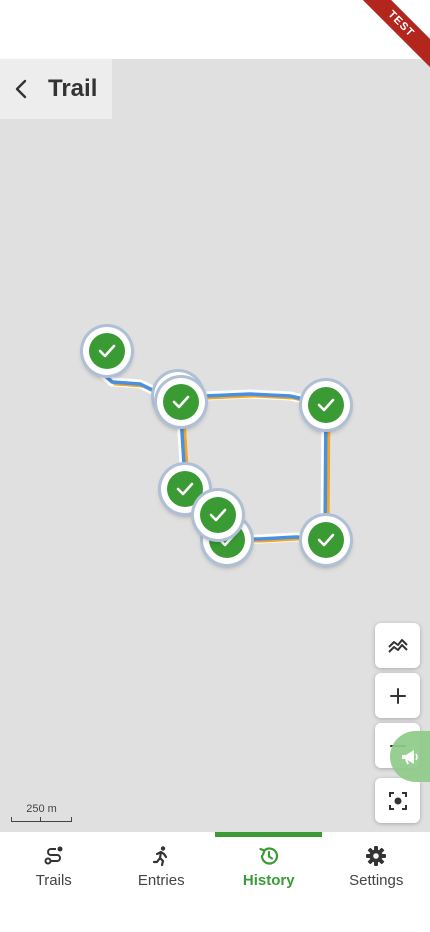 This screenshot has width=430, height=932. I want to click on nav-item-history: History, so click(269, 882).